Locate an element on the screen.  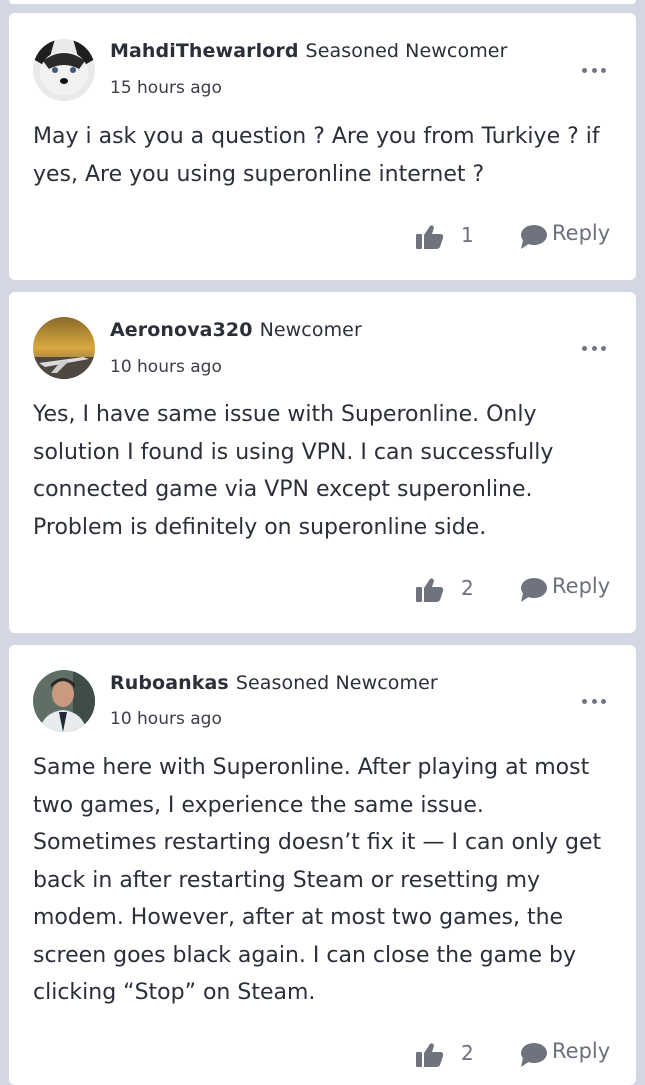
comment-author: MahdiThewarlord Seasoned Newcomer is located at coordinates (309, 51).